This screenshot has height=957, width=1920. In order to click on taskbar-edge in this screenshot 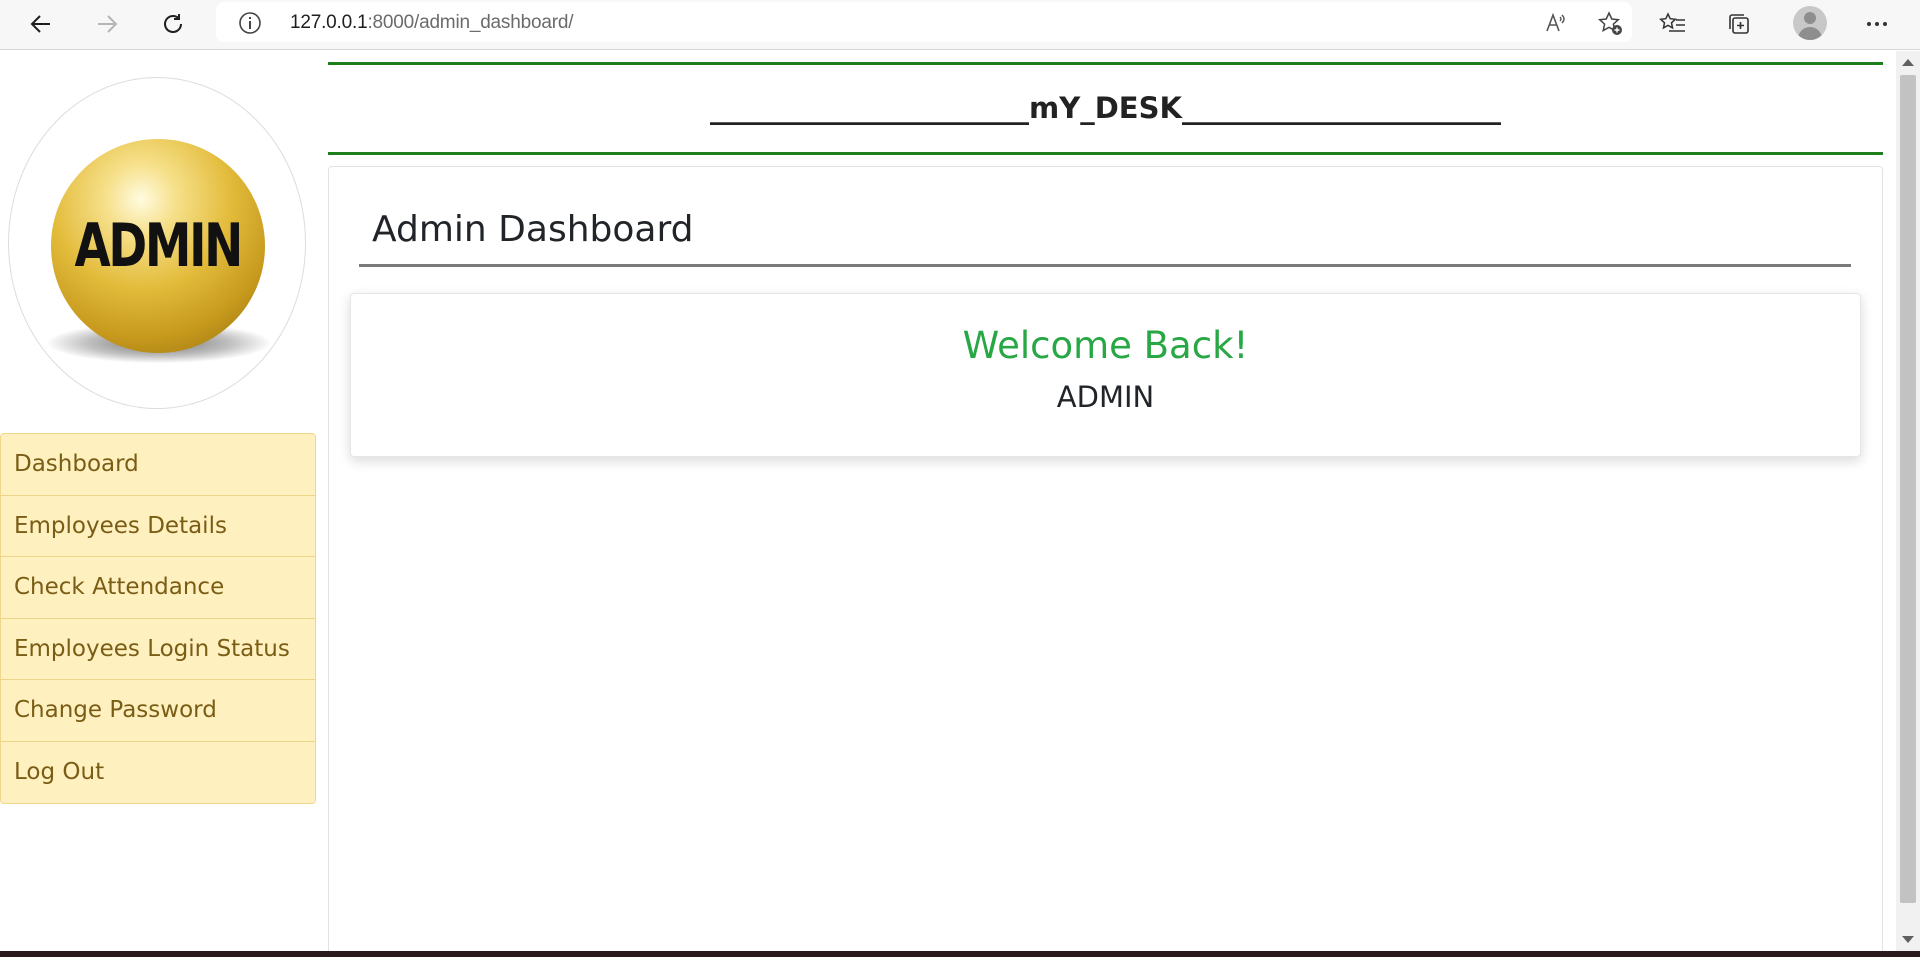, I will do `click(960, 954)`.